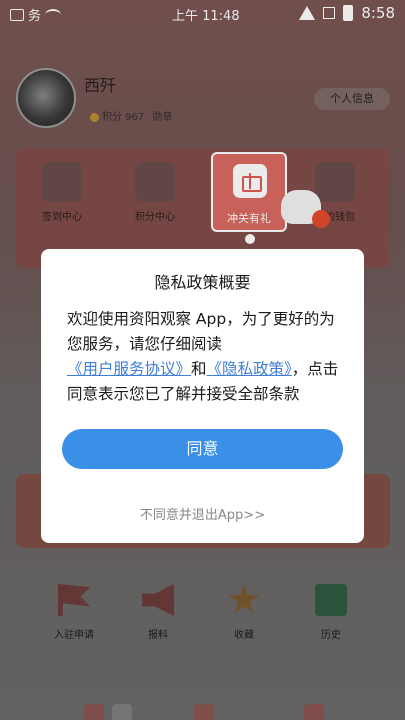  I want to click on body-text: 欢迎使用资阳观察 App，为了更好的为您服务，请您仔细阅读, so click(201, 331).